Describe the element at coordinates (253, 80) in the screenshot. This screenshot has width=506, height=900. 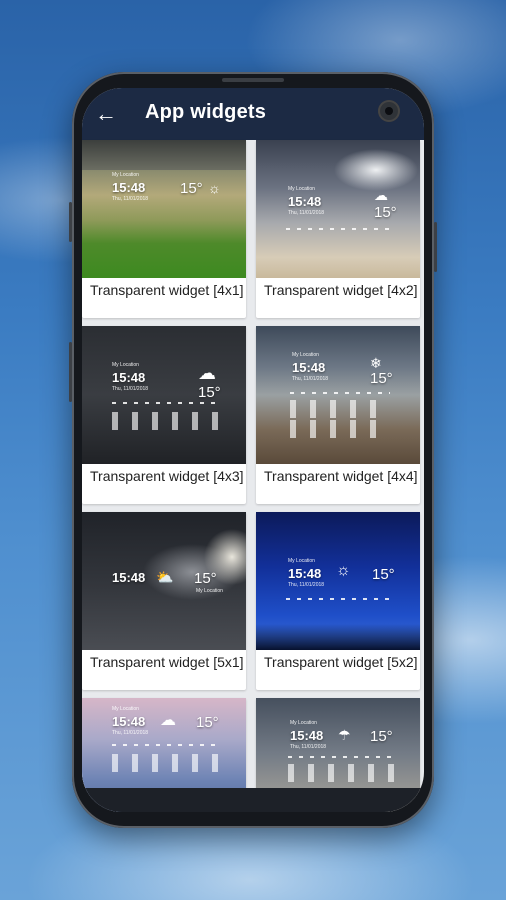
I see `speaker-grille` at that location.